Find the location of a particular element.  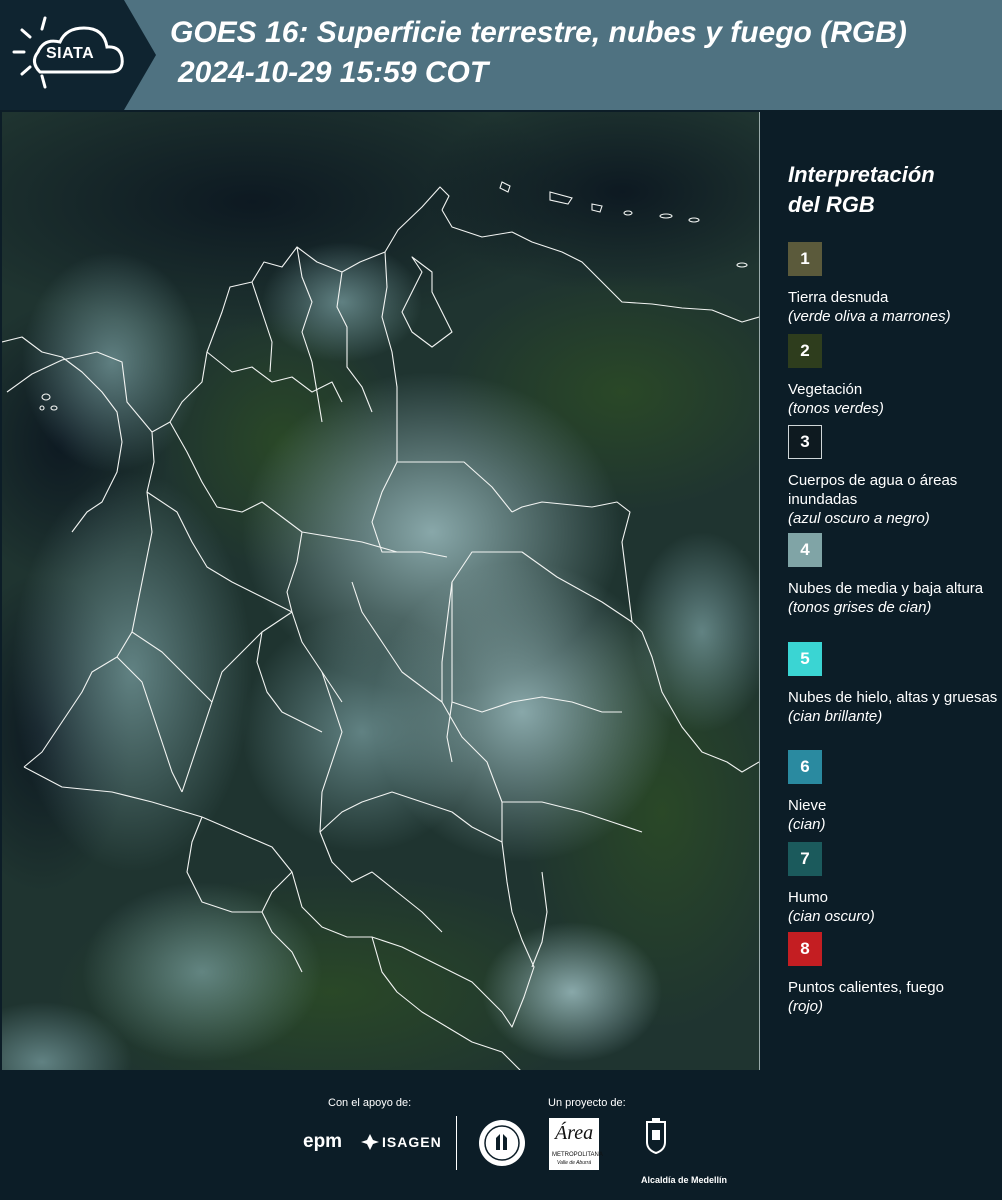

legend-swatch: 1 is located at coordinates (805, 259).